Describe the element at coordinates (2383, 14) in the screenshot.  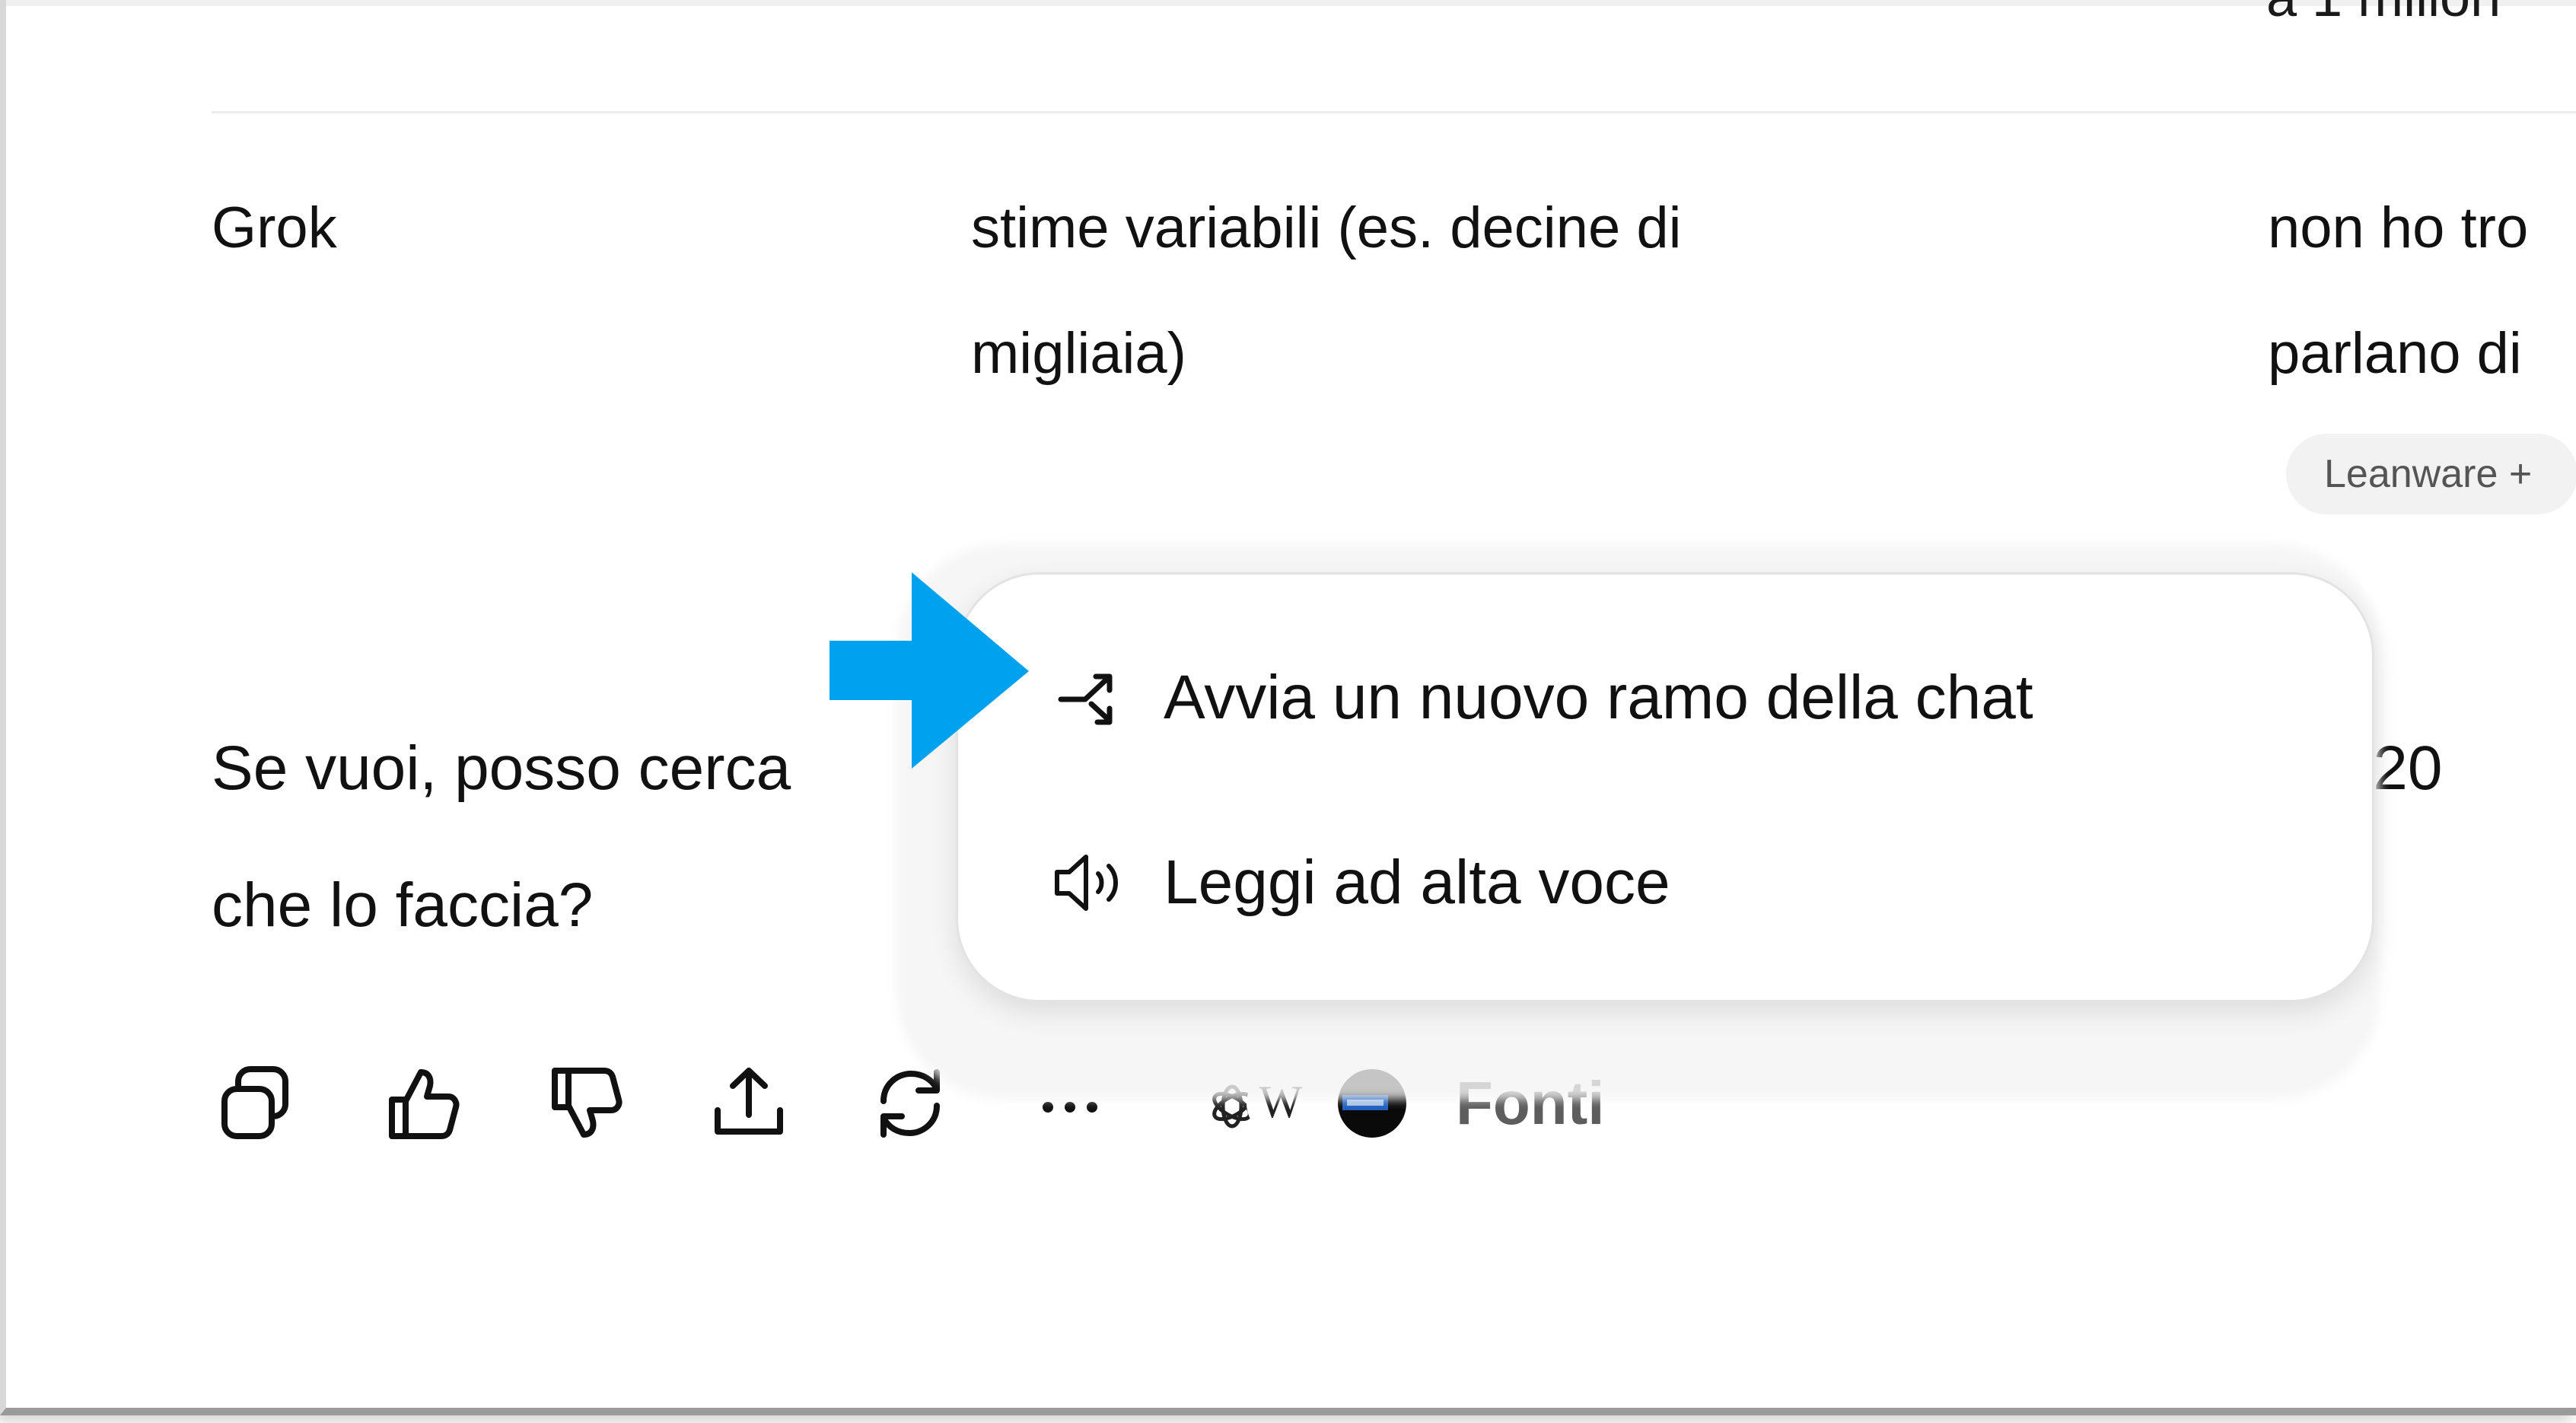
I see `truncated-table-text: a 1 milion` at that location.